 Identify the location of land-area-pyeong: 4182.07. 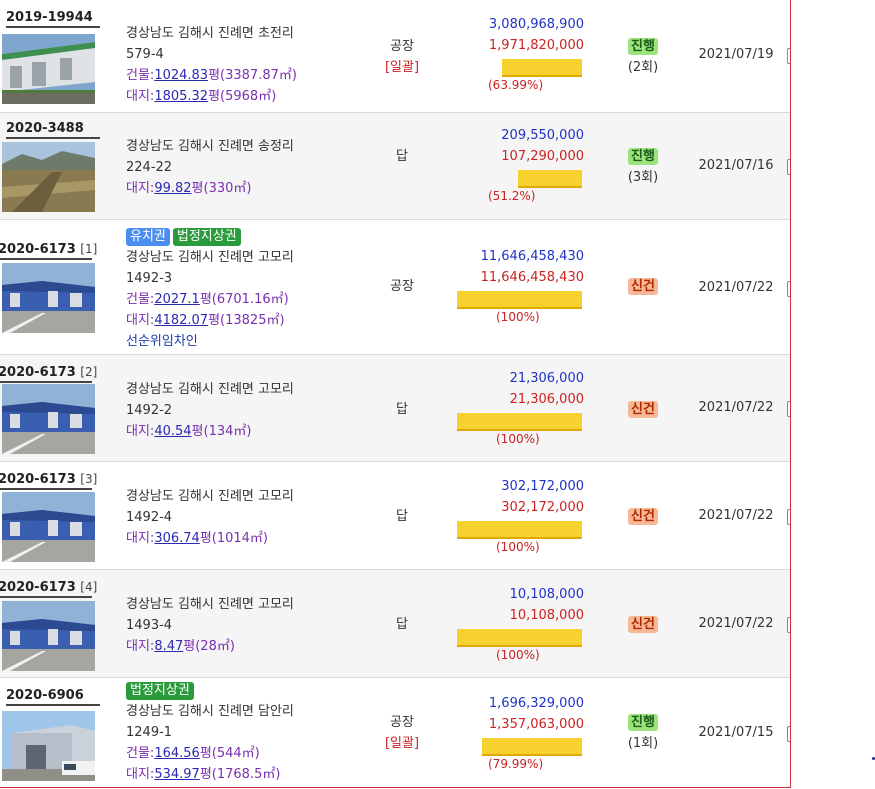
(181, 320).